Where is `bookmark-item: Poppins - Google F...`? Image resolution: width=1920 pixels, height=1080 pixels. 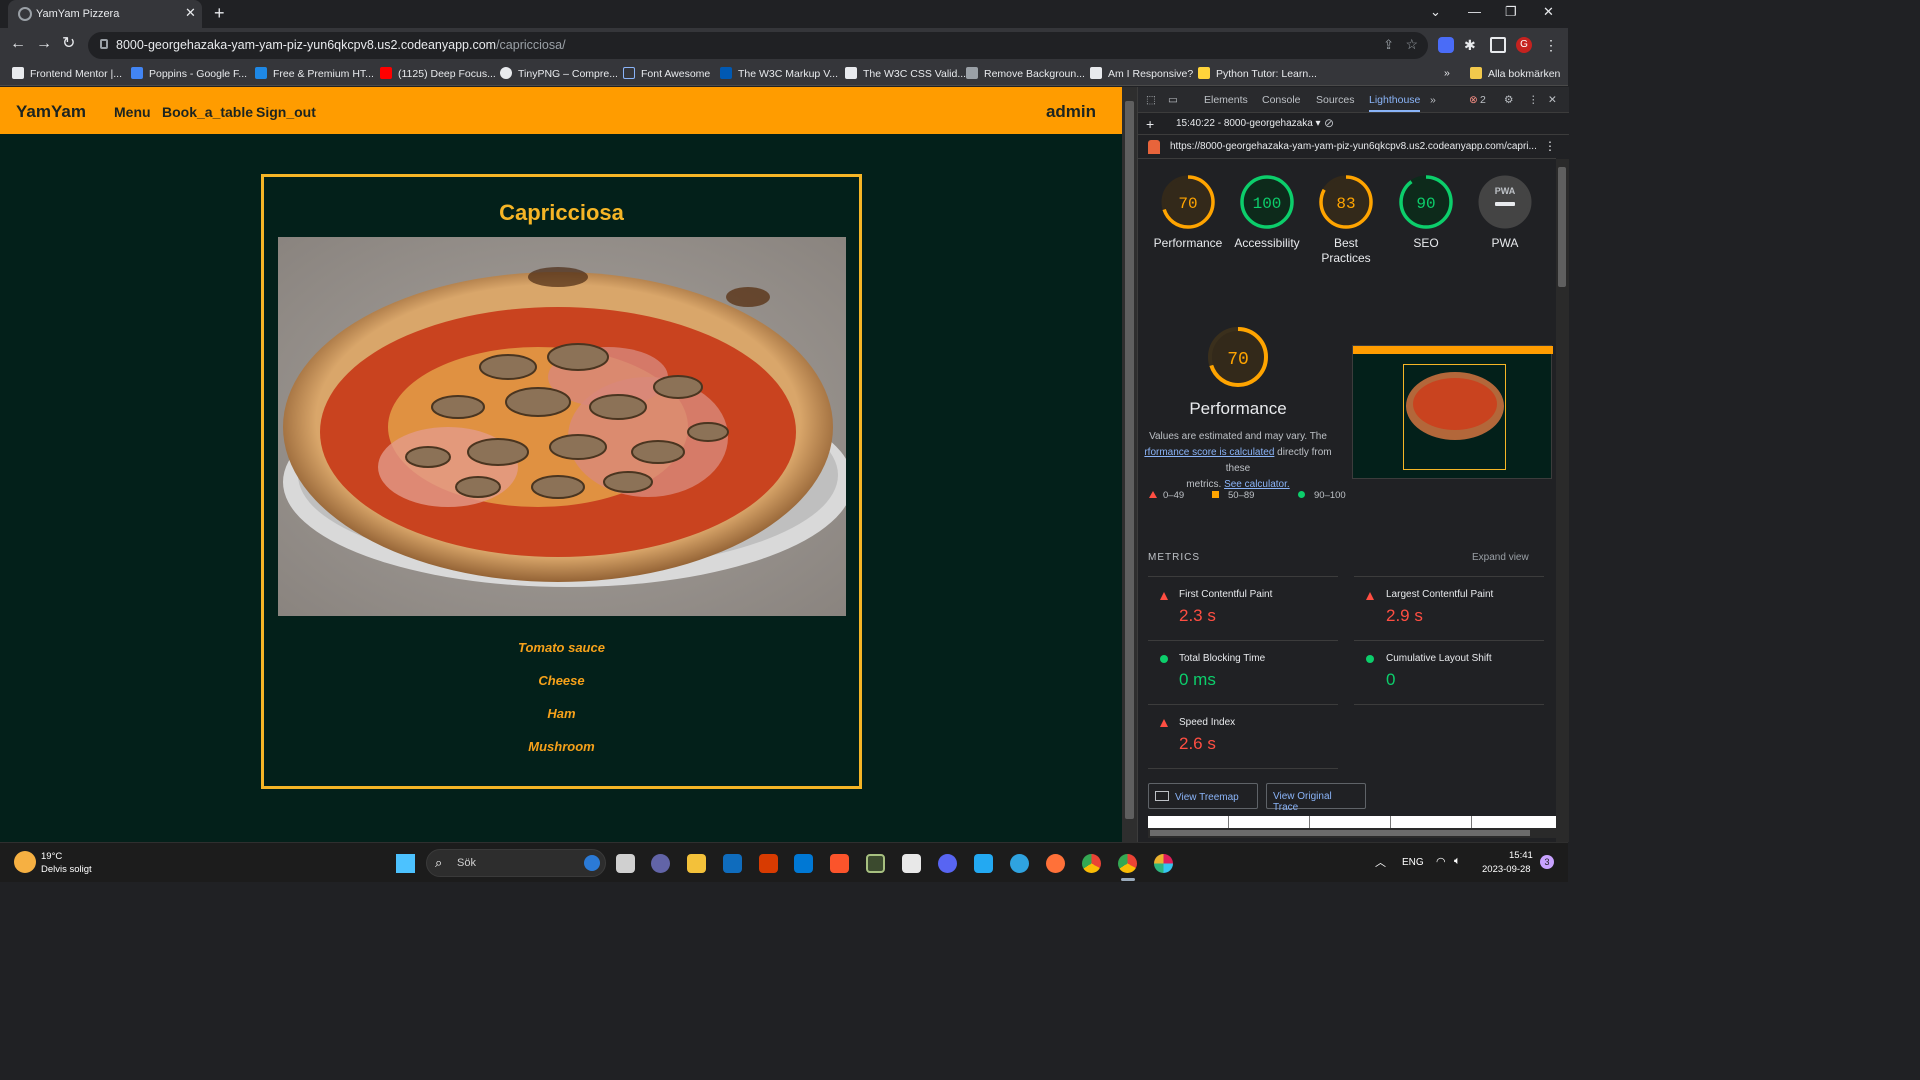 bookmark-item: Poppins - Google F... is located at coordinates (189, 73).